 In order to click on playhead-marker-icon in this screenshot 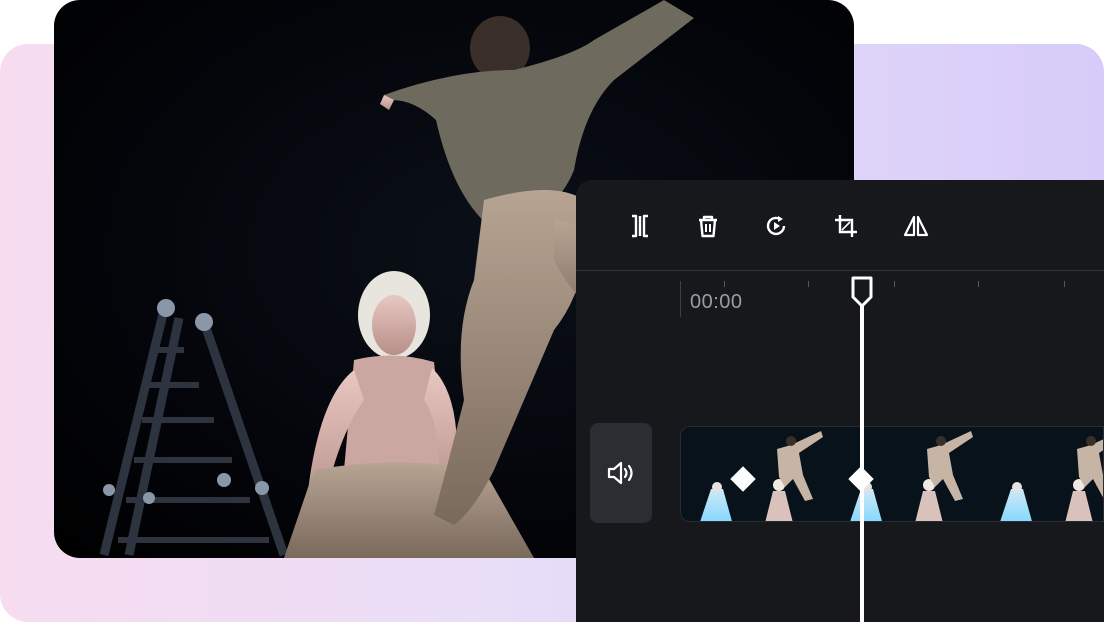, I will do `click(862, 292)`.